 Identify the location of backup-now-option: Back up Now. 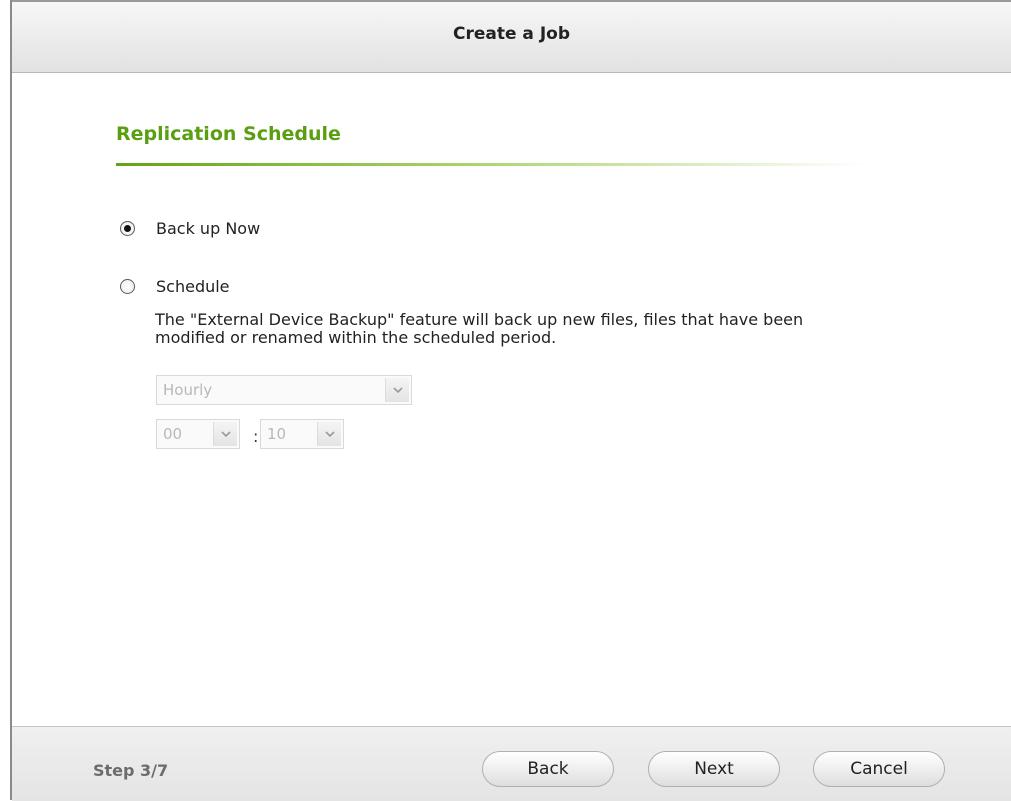
(190, 228).